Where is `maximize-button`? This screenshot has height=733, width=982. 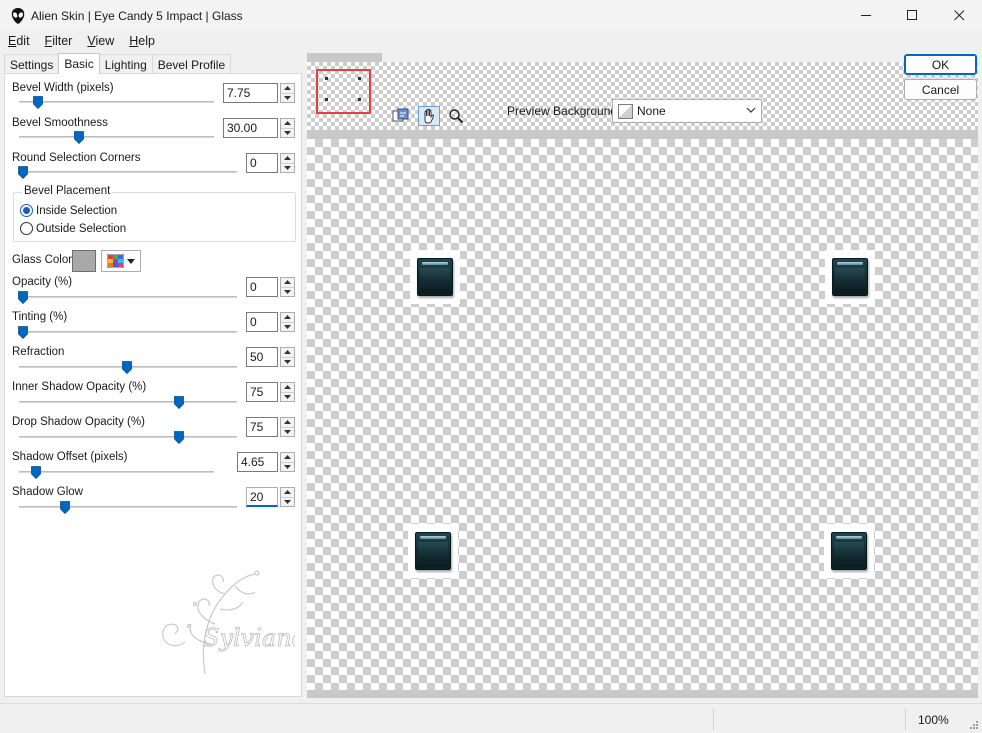
maximize-button is located at coordinates (912, 15).